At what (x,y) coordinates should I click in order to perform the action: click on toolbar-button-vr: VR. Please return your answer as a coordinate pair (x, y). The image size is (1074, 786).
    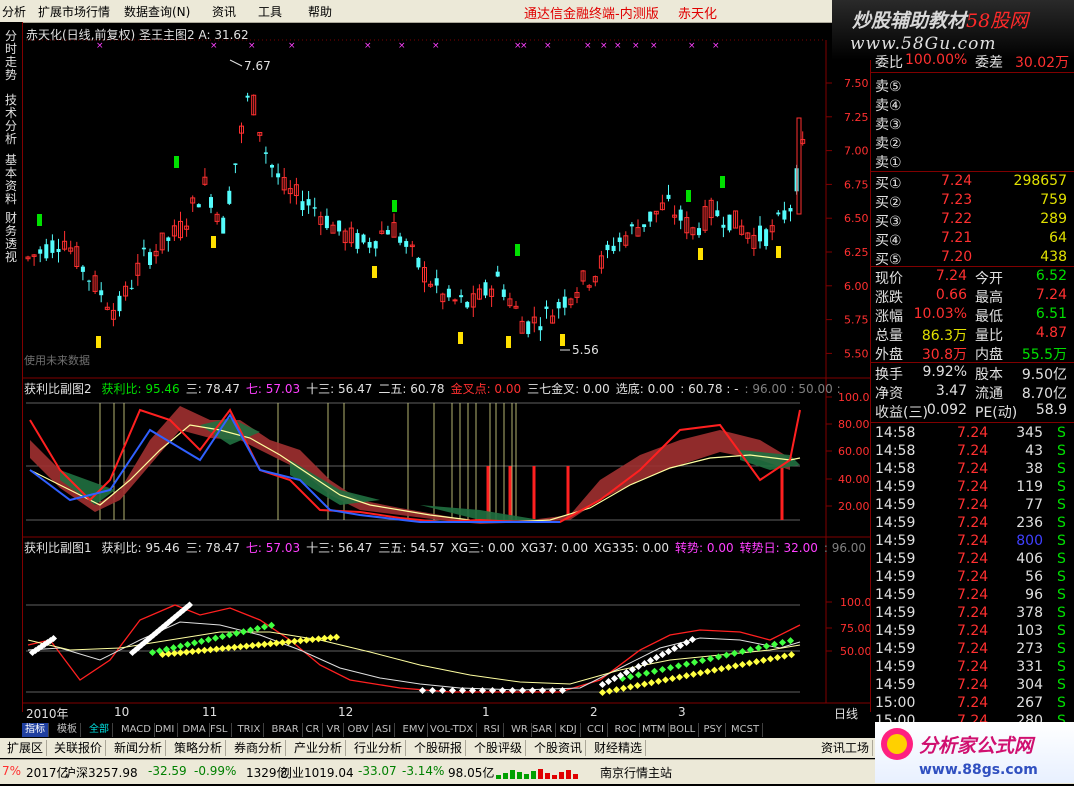
    Looking at the image, I should click on (334, 730).